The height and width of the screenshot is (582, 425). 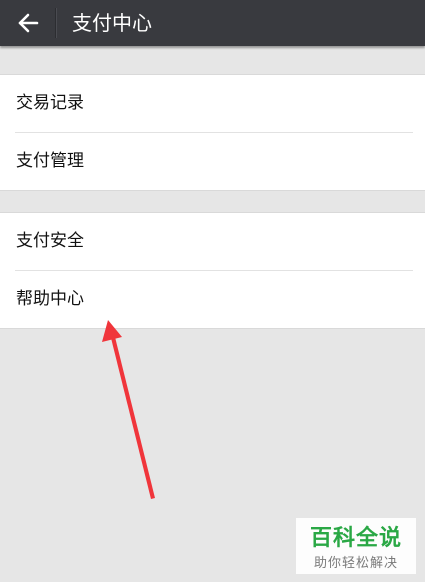 What do you see at coordinates (56, 23) in the screenshot?
I see `header-divider` at bounding box center [56, 23].